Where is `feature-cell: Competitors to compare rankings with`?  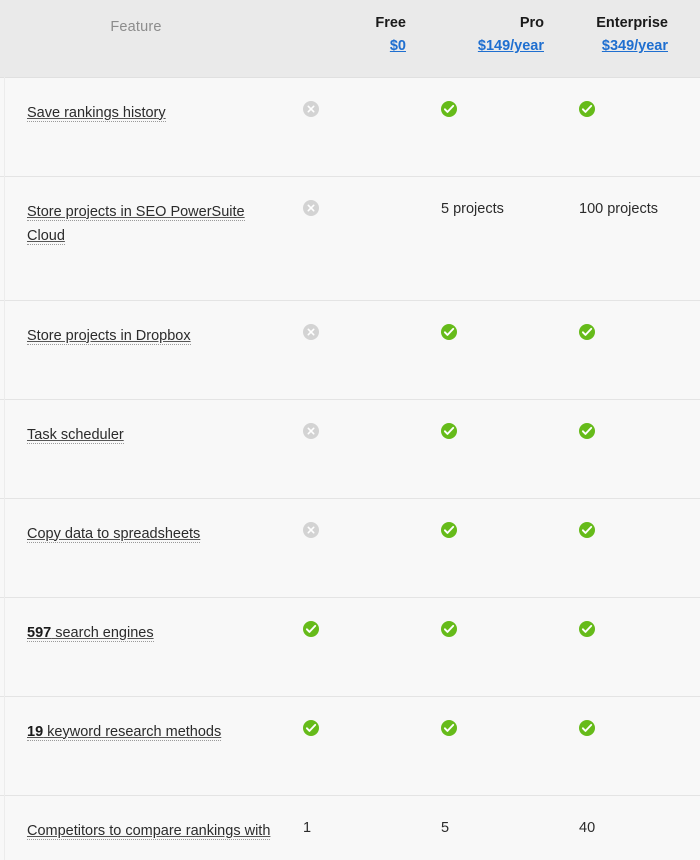
feature-cell: Competitors to compare rankings with is located at coordinates (150, 827).